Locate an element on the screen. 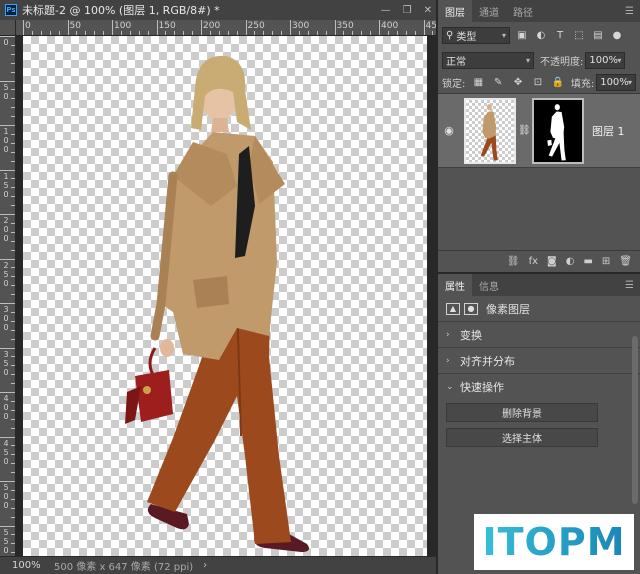 The height and width of the screenshot is (574, 640). filter-pixel-icon: ▣ is located at coordinates (522, 35).